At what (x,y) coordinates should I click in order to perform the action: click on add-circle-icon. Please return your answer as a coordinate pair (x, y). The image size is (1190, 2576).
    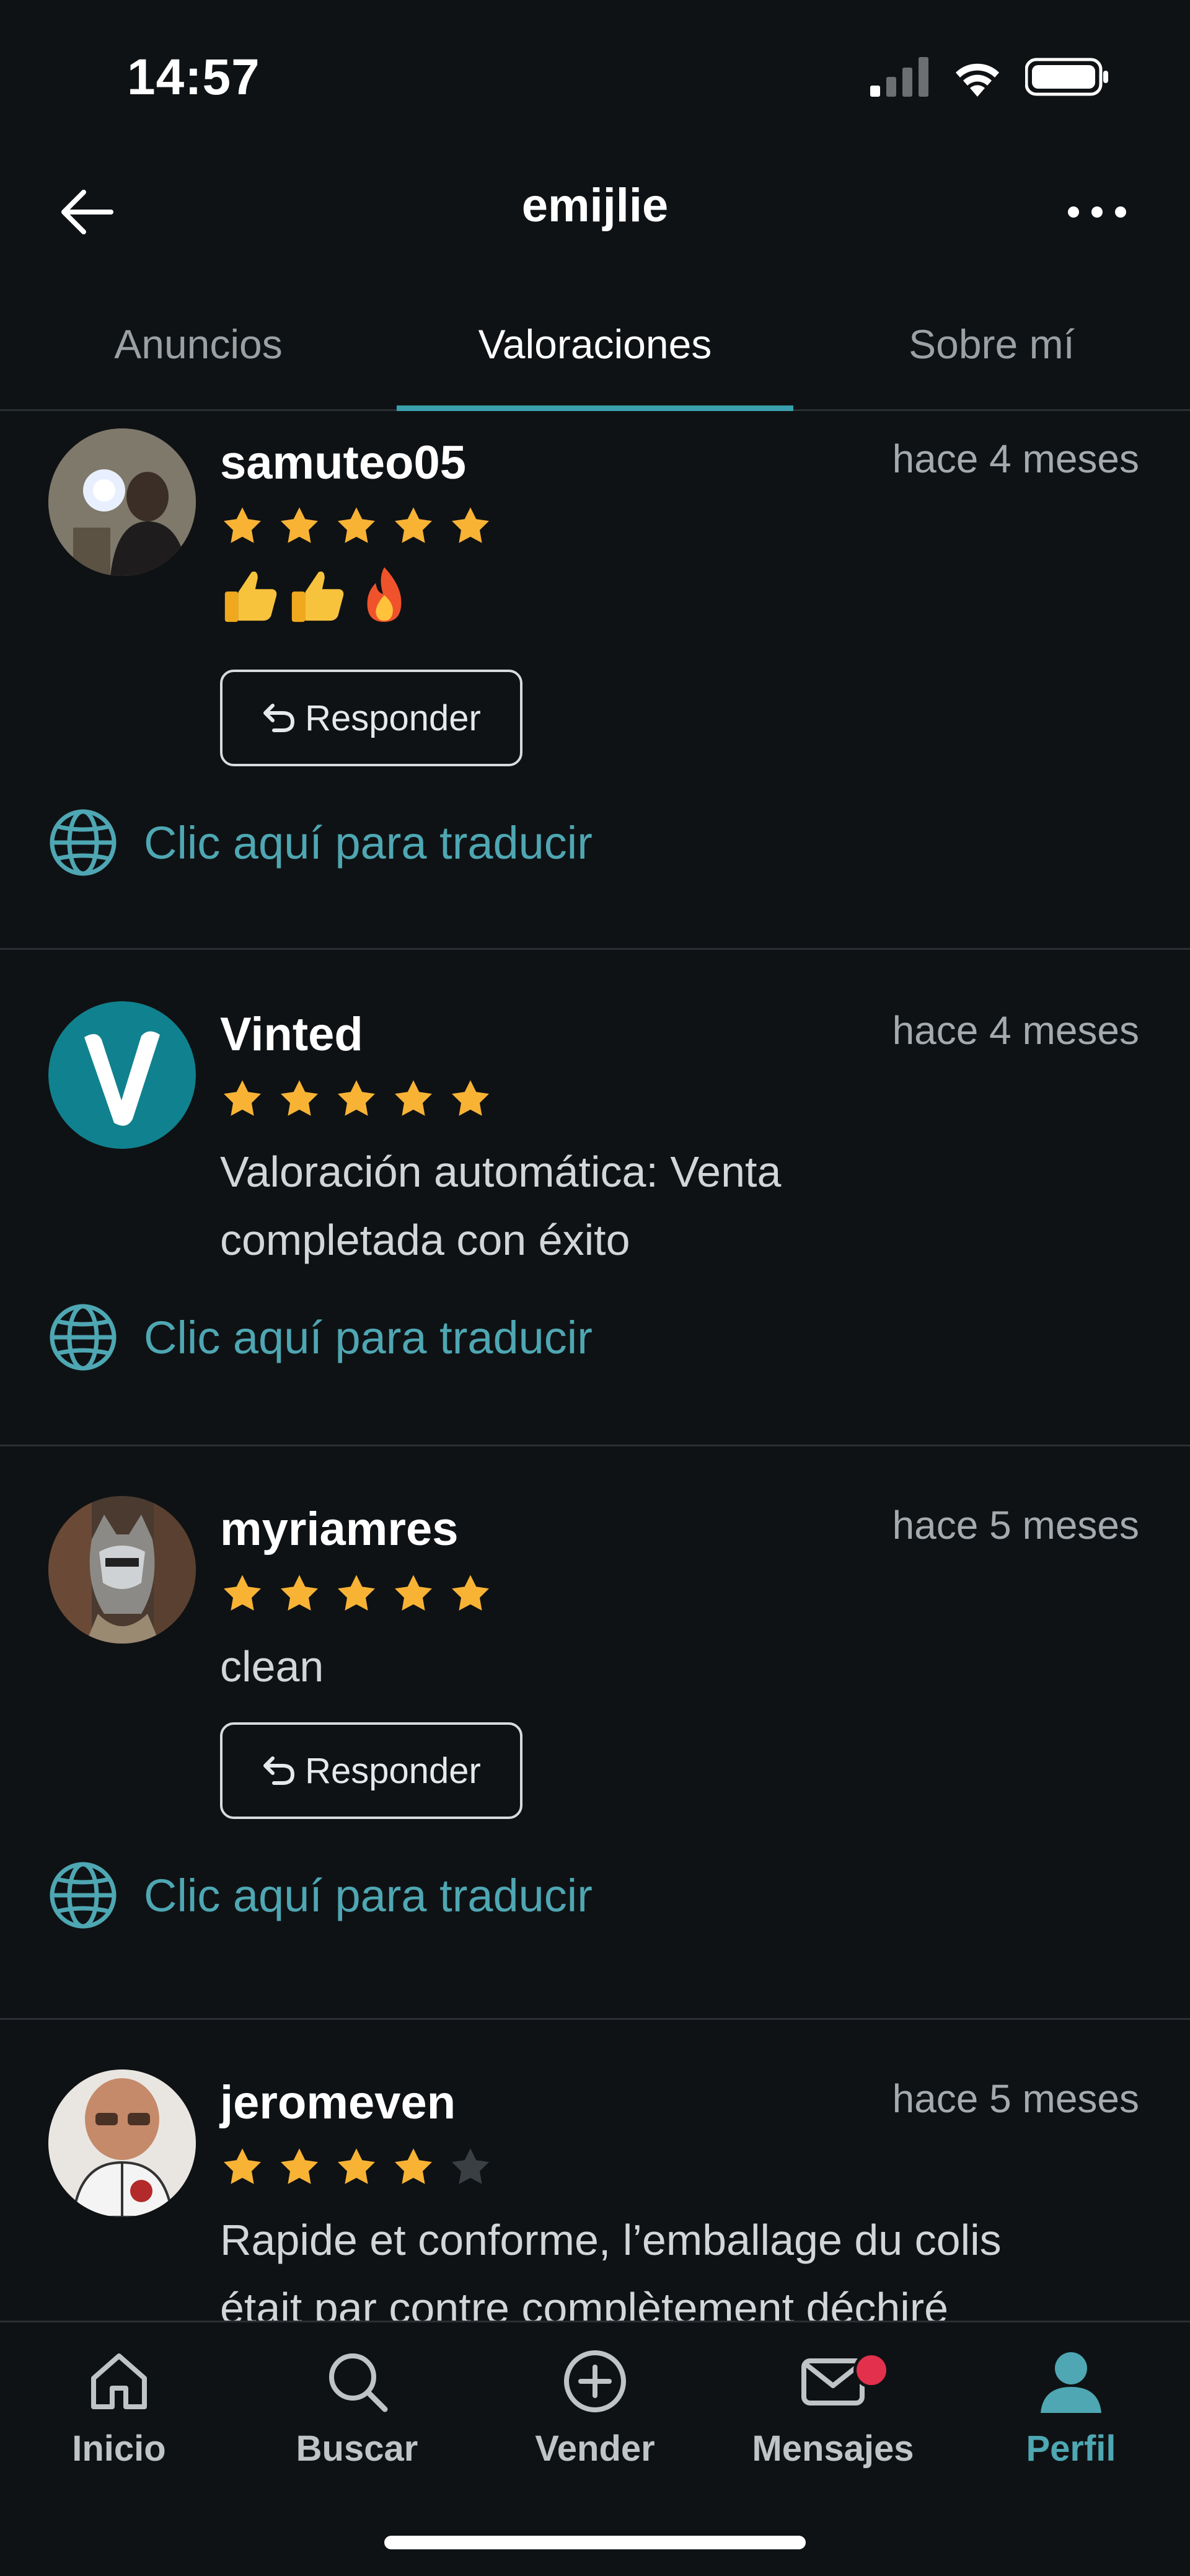
    Looking at the image, I should click on (595, 2381).